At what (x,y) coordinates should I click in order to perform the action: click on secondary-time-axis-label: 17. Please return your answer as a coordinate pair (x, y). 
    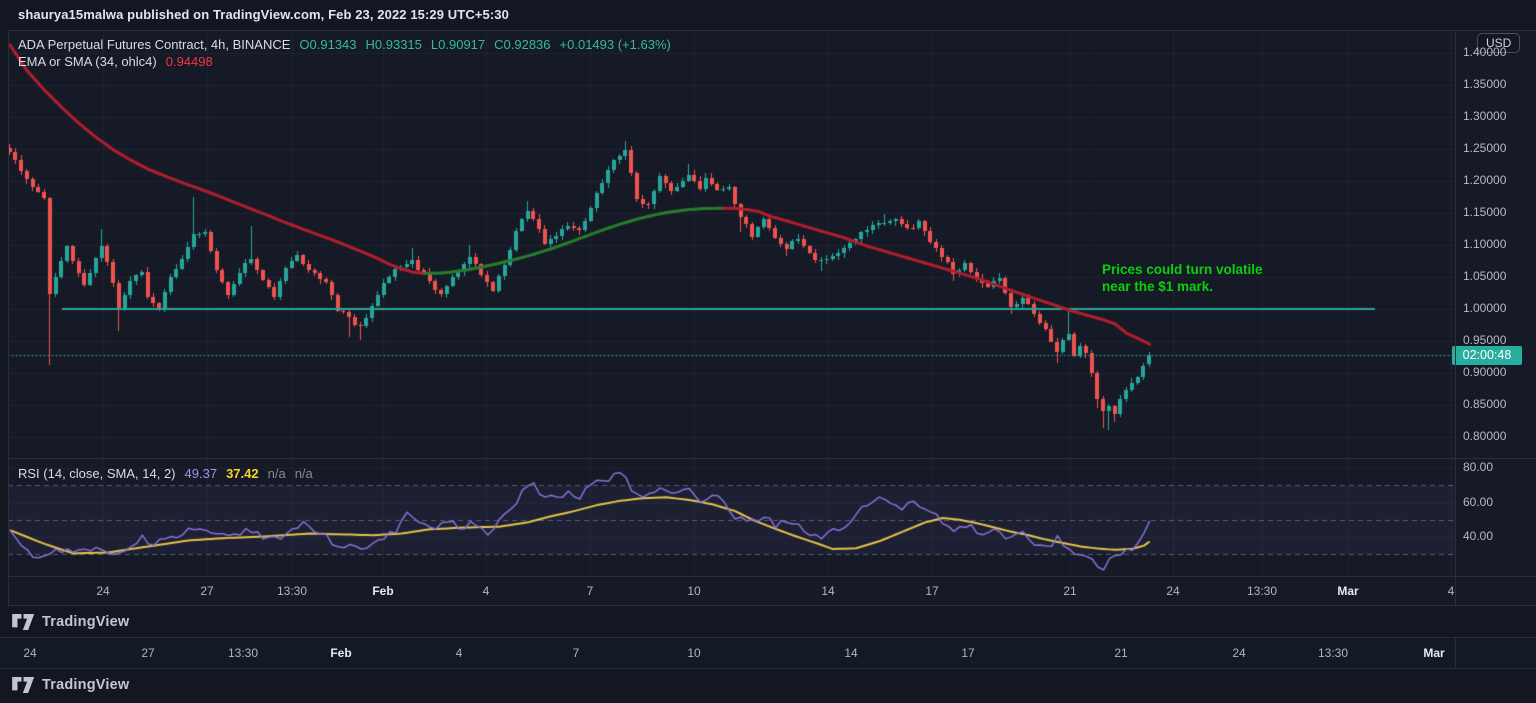
    Looking at the image, I should click on (968, 653).